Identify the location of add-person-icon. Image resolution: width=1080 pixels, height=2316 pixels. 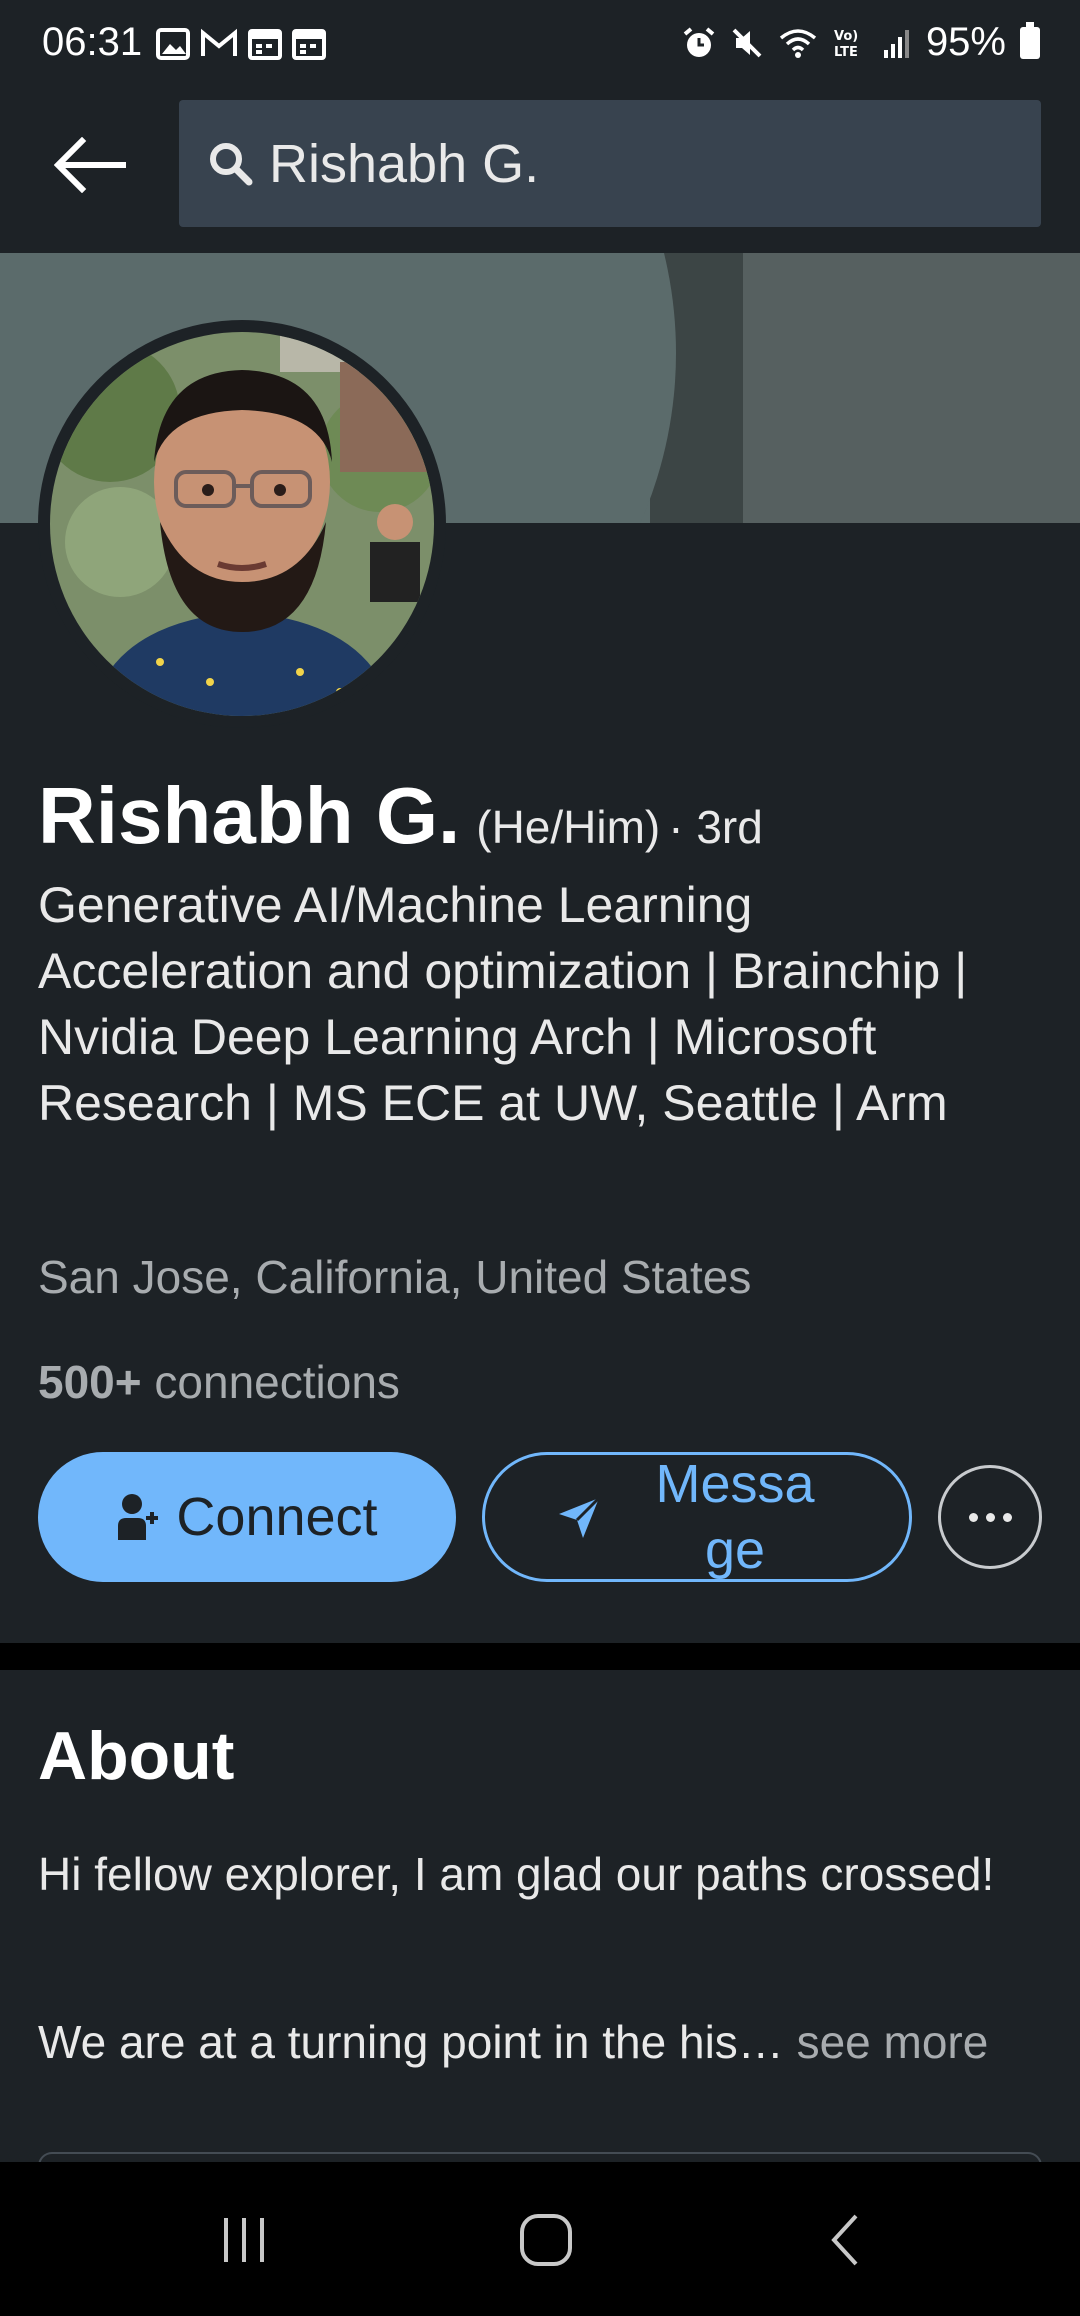
(138, 1517).